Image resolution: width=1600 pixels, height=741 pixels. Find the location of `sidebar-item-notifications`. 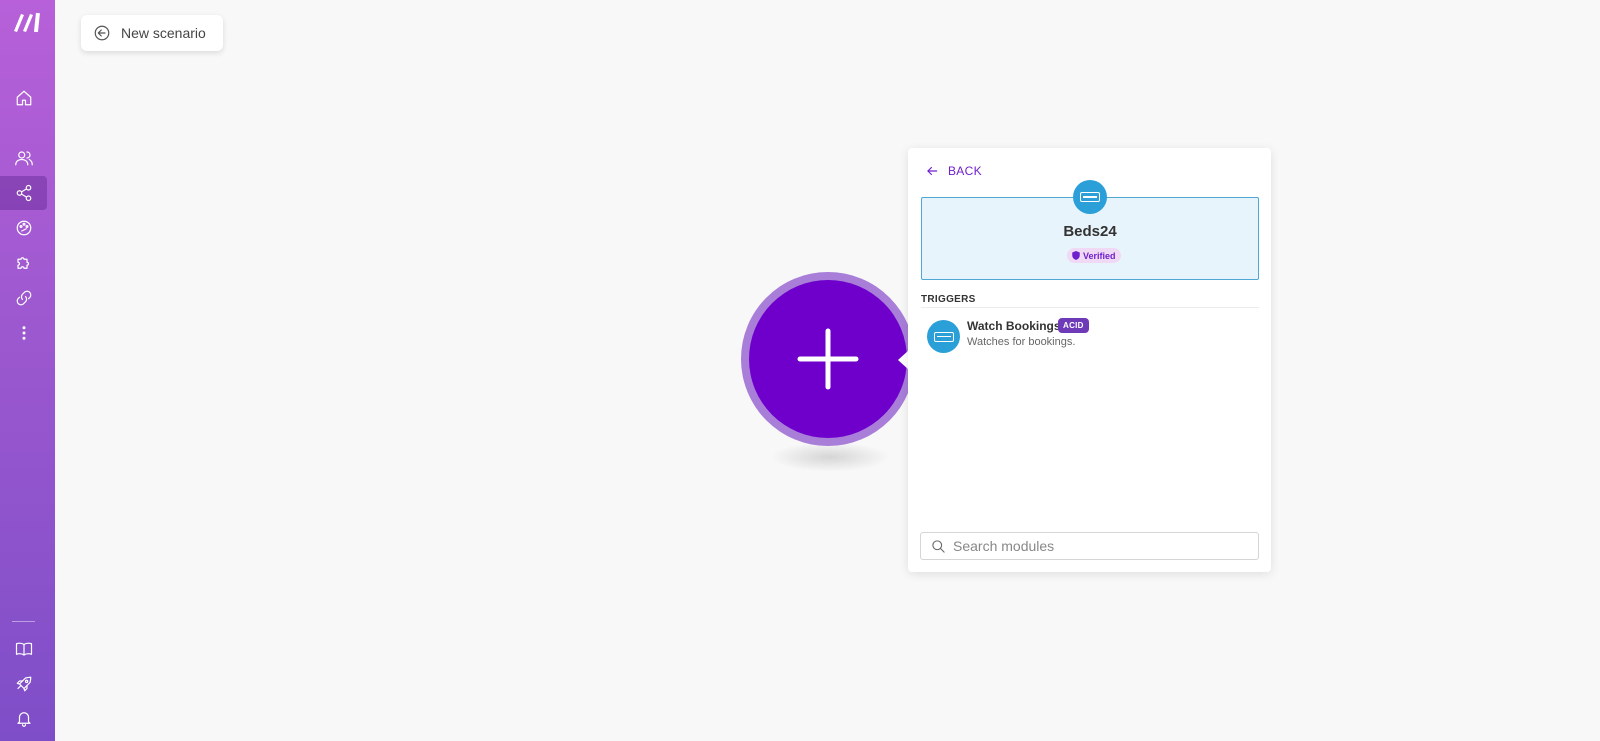

sidebar-item-notifications is located at coordinates (23, 718).